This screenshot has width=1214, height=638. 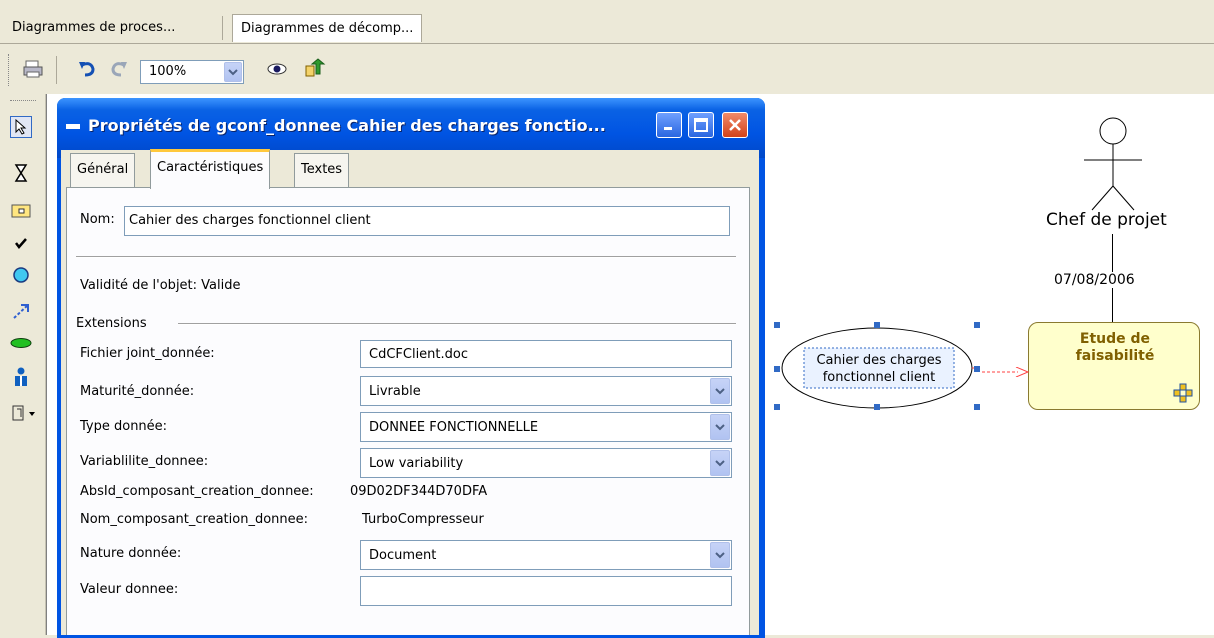 I want to click on nom-value: Cahier des charges fonctionnel client, so click(x=250, y=220).